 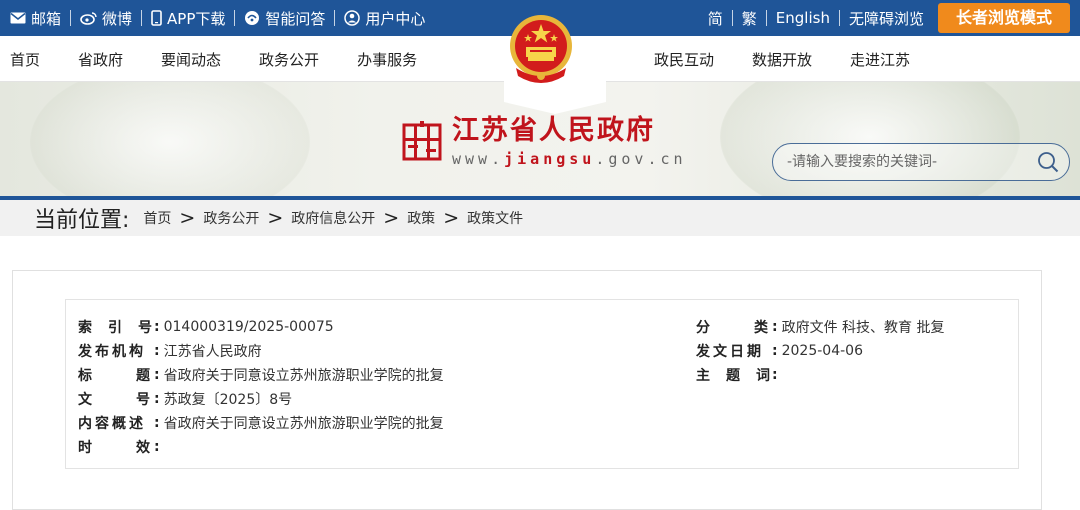 What do you see at coordinates (863, 328) in the screenshot?
I see `meta-value: 政府文件 科技、教育 批复` at bounding box center [863, 328].